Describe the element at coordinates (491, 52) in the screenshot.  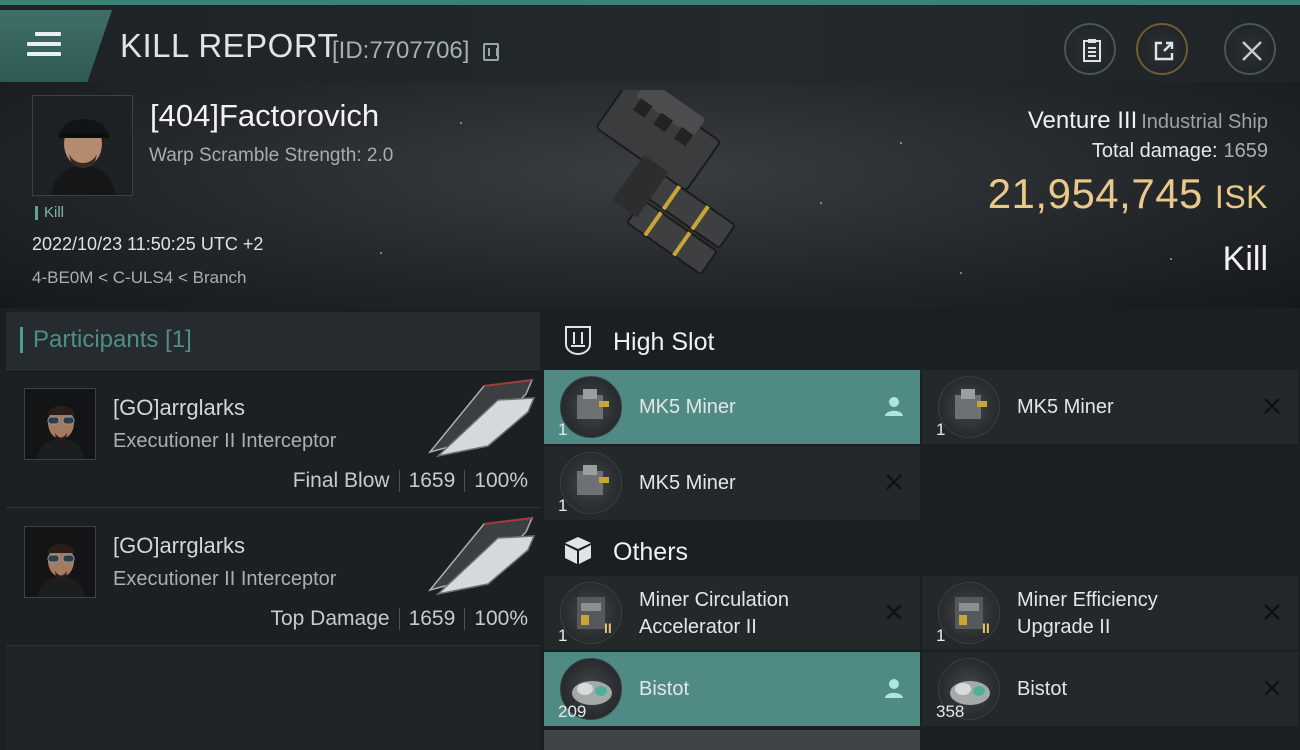
I see `copy-icon` at that location.